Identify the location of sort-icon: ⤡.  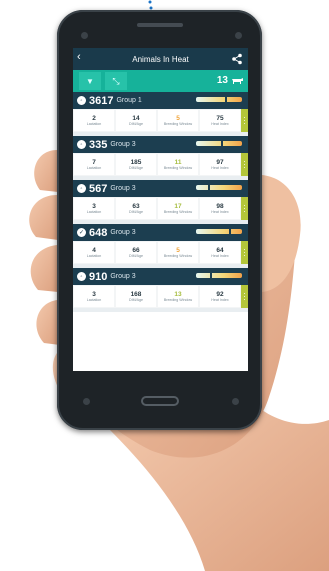
(116, 81).